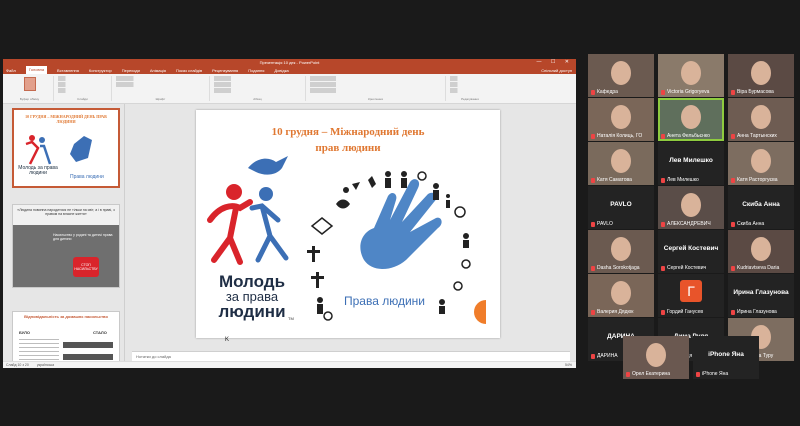 This screenshot has width=800, height=426. What do you see at coordinates (691, 119) in the screenshot?
I see `participant-tile: Анета Фельбьєнко` at bounding box center [691, 119].